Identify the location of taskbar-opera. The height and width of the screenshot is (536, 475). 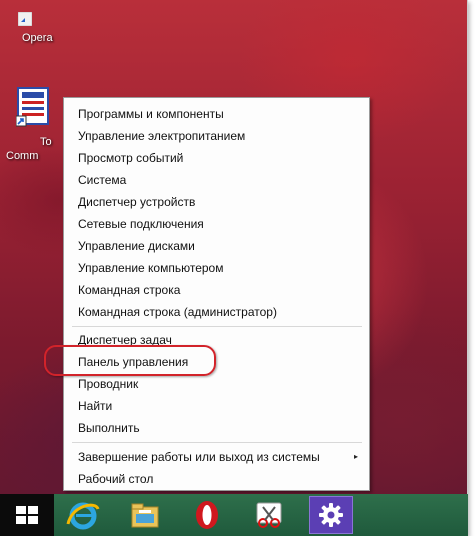
(207, 515).